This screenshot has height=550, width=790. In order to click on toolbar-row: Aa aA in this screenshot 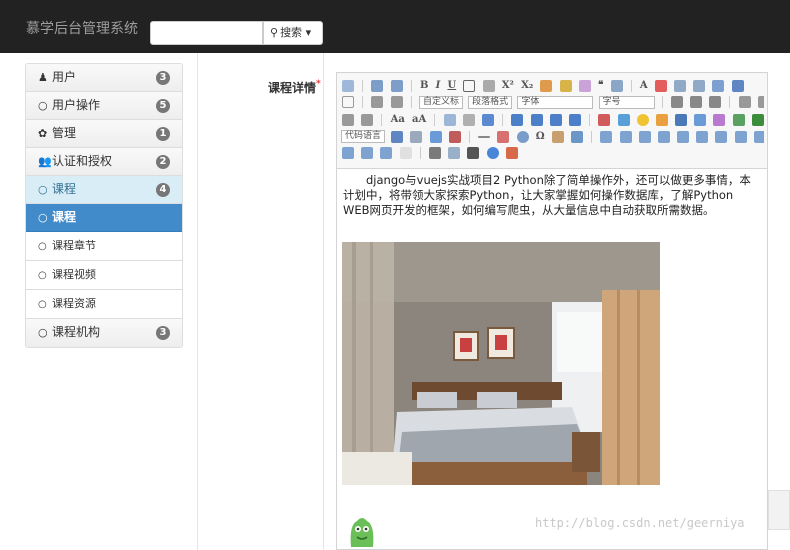, I will do `click(552, 119)`.